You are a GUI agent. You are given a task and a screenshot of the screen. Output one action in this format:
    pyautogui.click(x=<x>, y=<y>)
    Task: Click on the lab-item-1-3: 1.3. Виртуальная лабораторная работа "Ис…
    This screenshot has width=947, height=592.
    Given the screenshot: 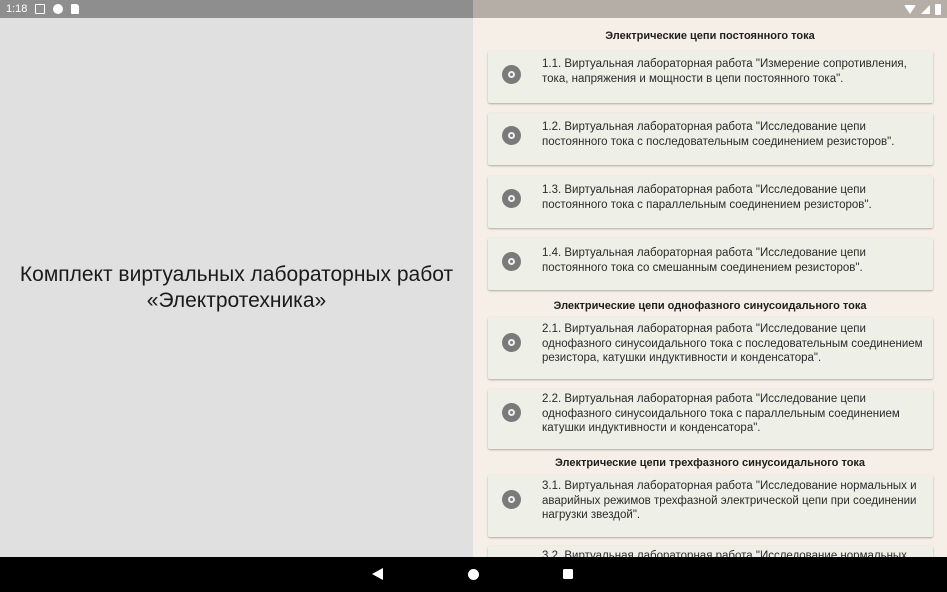 What is the action you would take?
    pyautogui.click(x=710, y=202)
    